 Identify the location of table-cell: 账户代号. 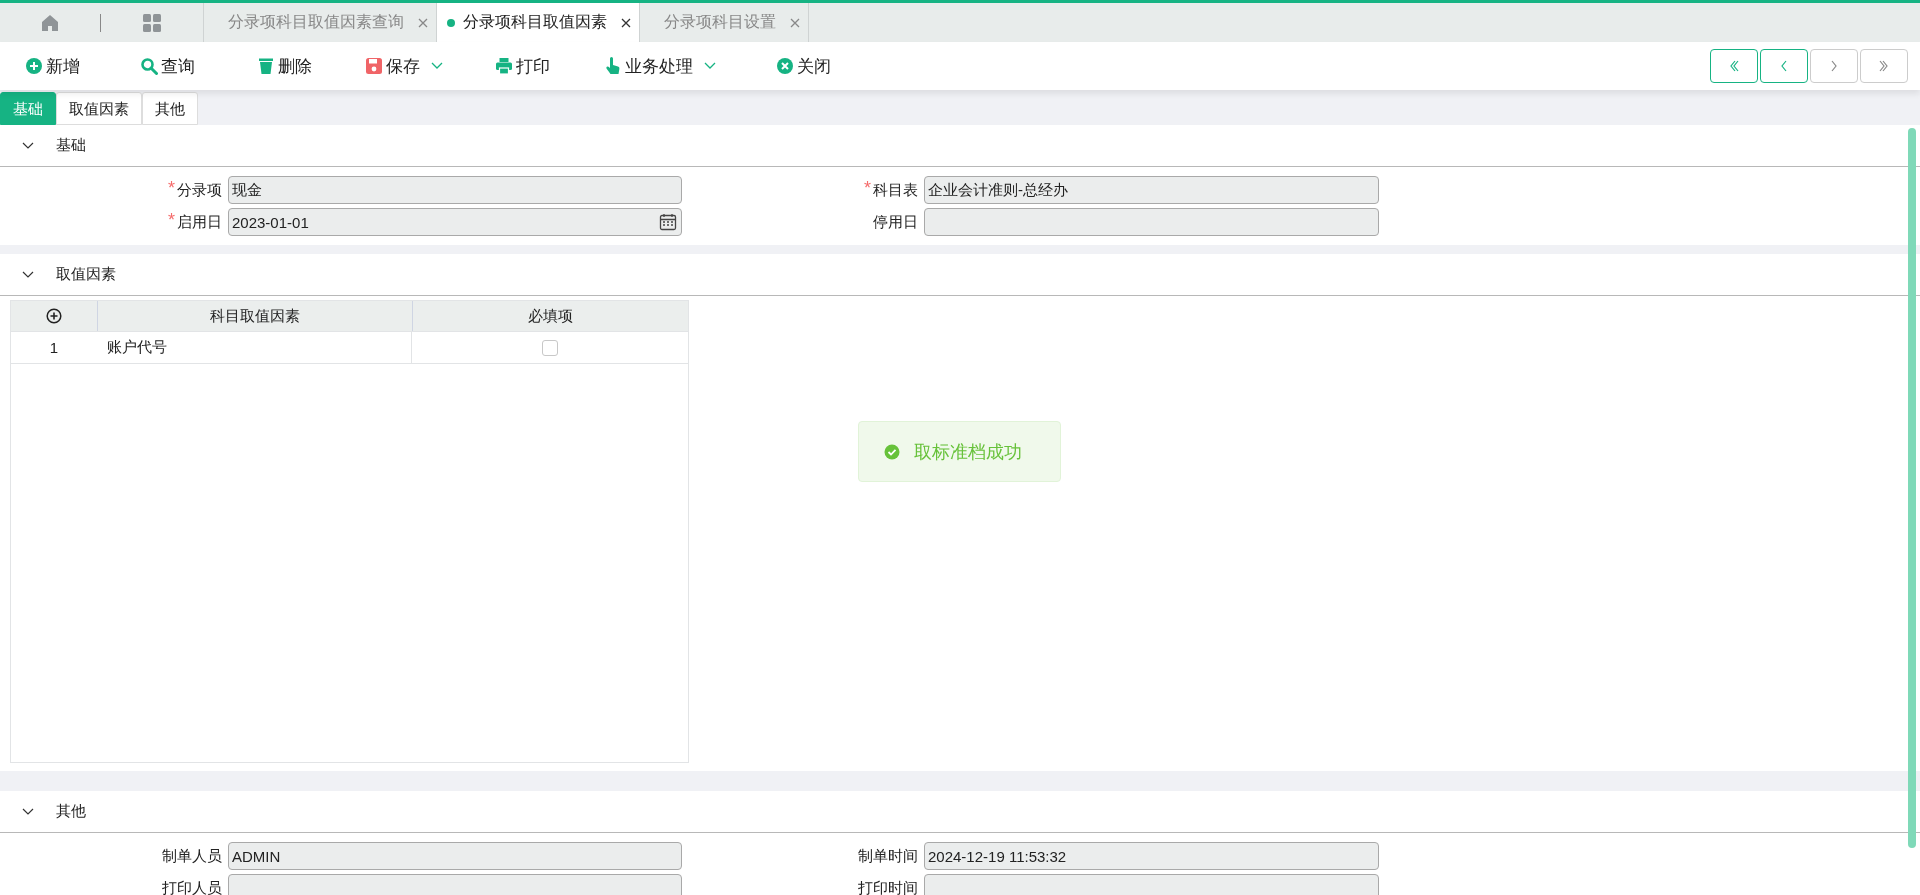
(254, 347).